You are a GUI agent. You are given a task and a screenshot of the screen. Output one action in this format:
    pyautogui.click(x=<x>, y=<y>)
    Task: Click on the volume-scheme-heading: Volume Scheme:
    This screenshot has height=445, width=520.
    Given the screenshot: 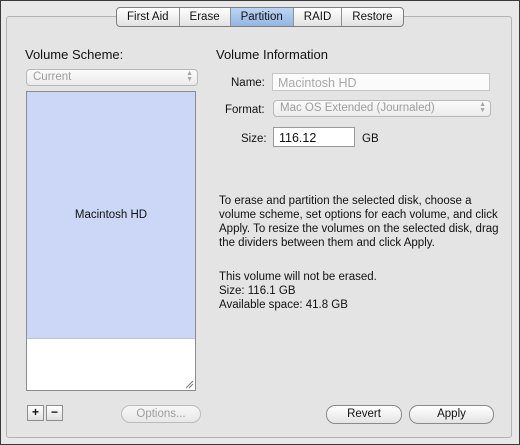 What is the action you would take?
    pyautogui.click(x=74, y=54)
    